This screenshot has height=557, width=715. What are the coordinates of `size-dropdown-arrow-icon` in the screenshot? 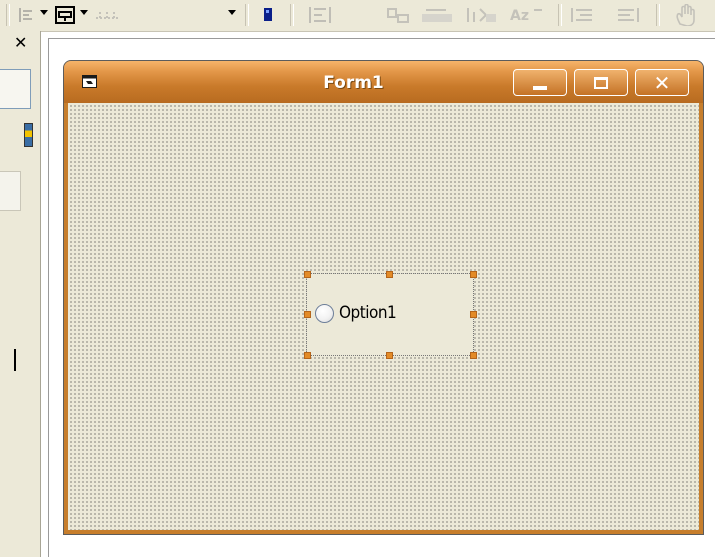 It's located at (232, 12).